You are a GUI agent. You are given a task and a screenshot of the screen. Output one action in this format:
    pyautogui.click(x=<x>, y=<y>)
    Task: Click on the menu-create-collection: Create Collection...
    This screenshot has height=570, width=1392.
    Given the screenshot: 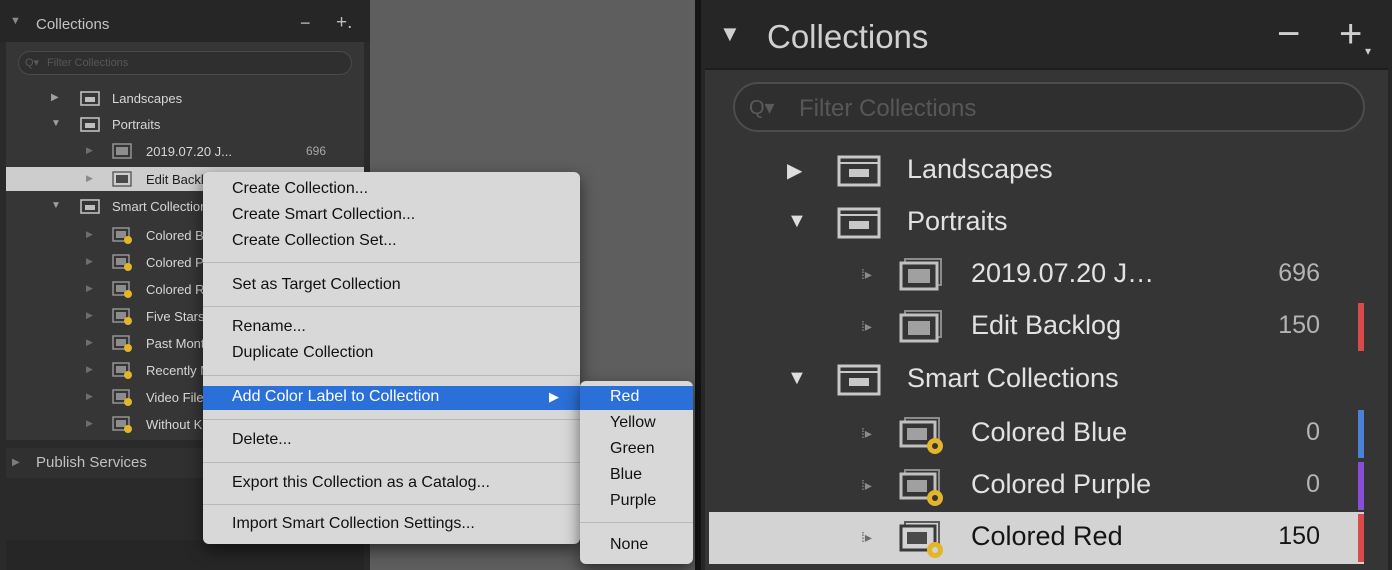 What is the action you would take?
    pyautogui.click(x=300, y=189)
    